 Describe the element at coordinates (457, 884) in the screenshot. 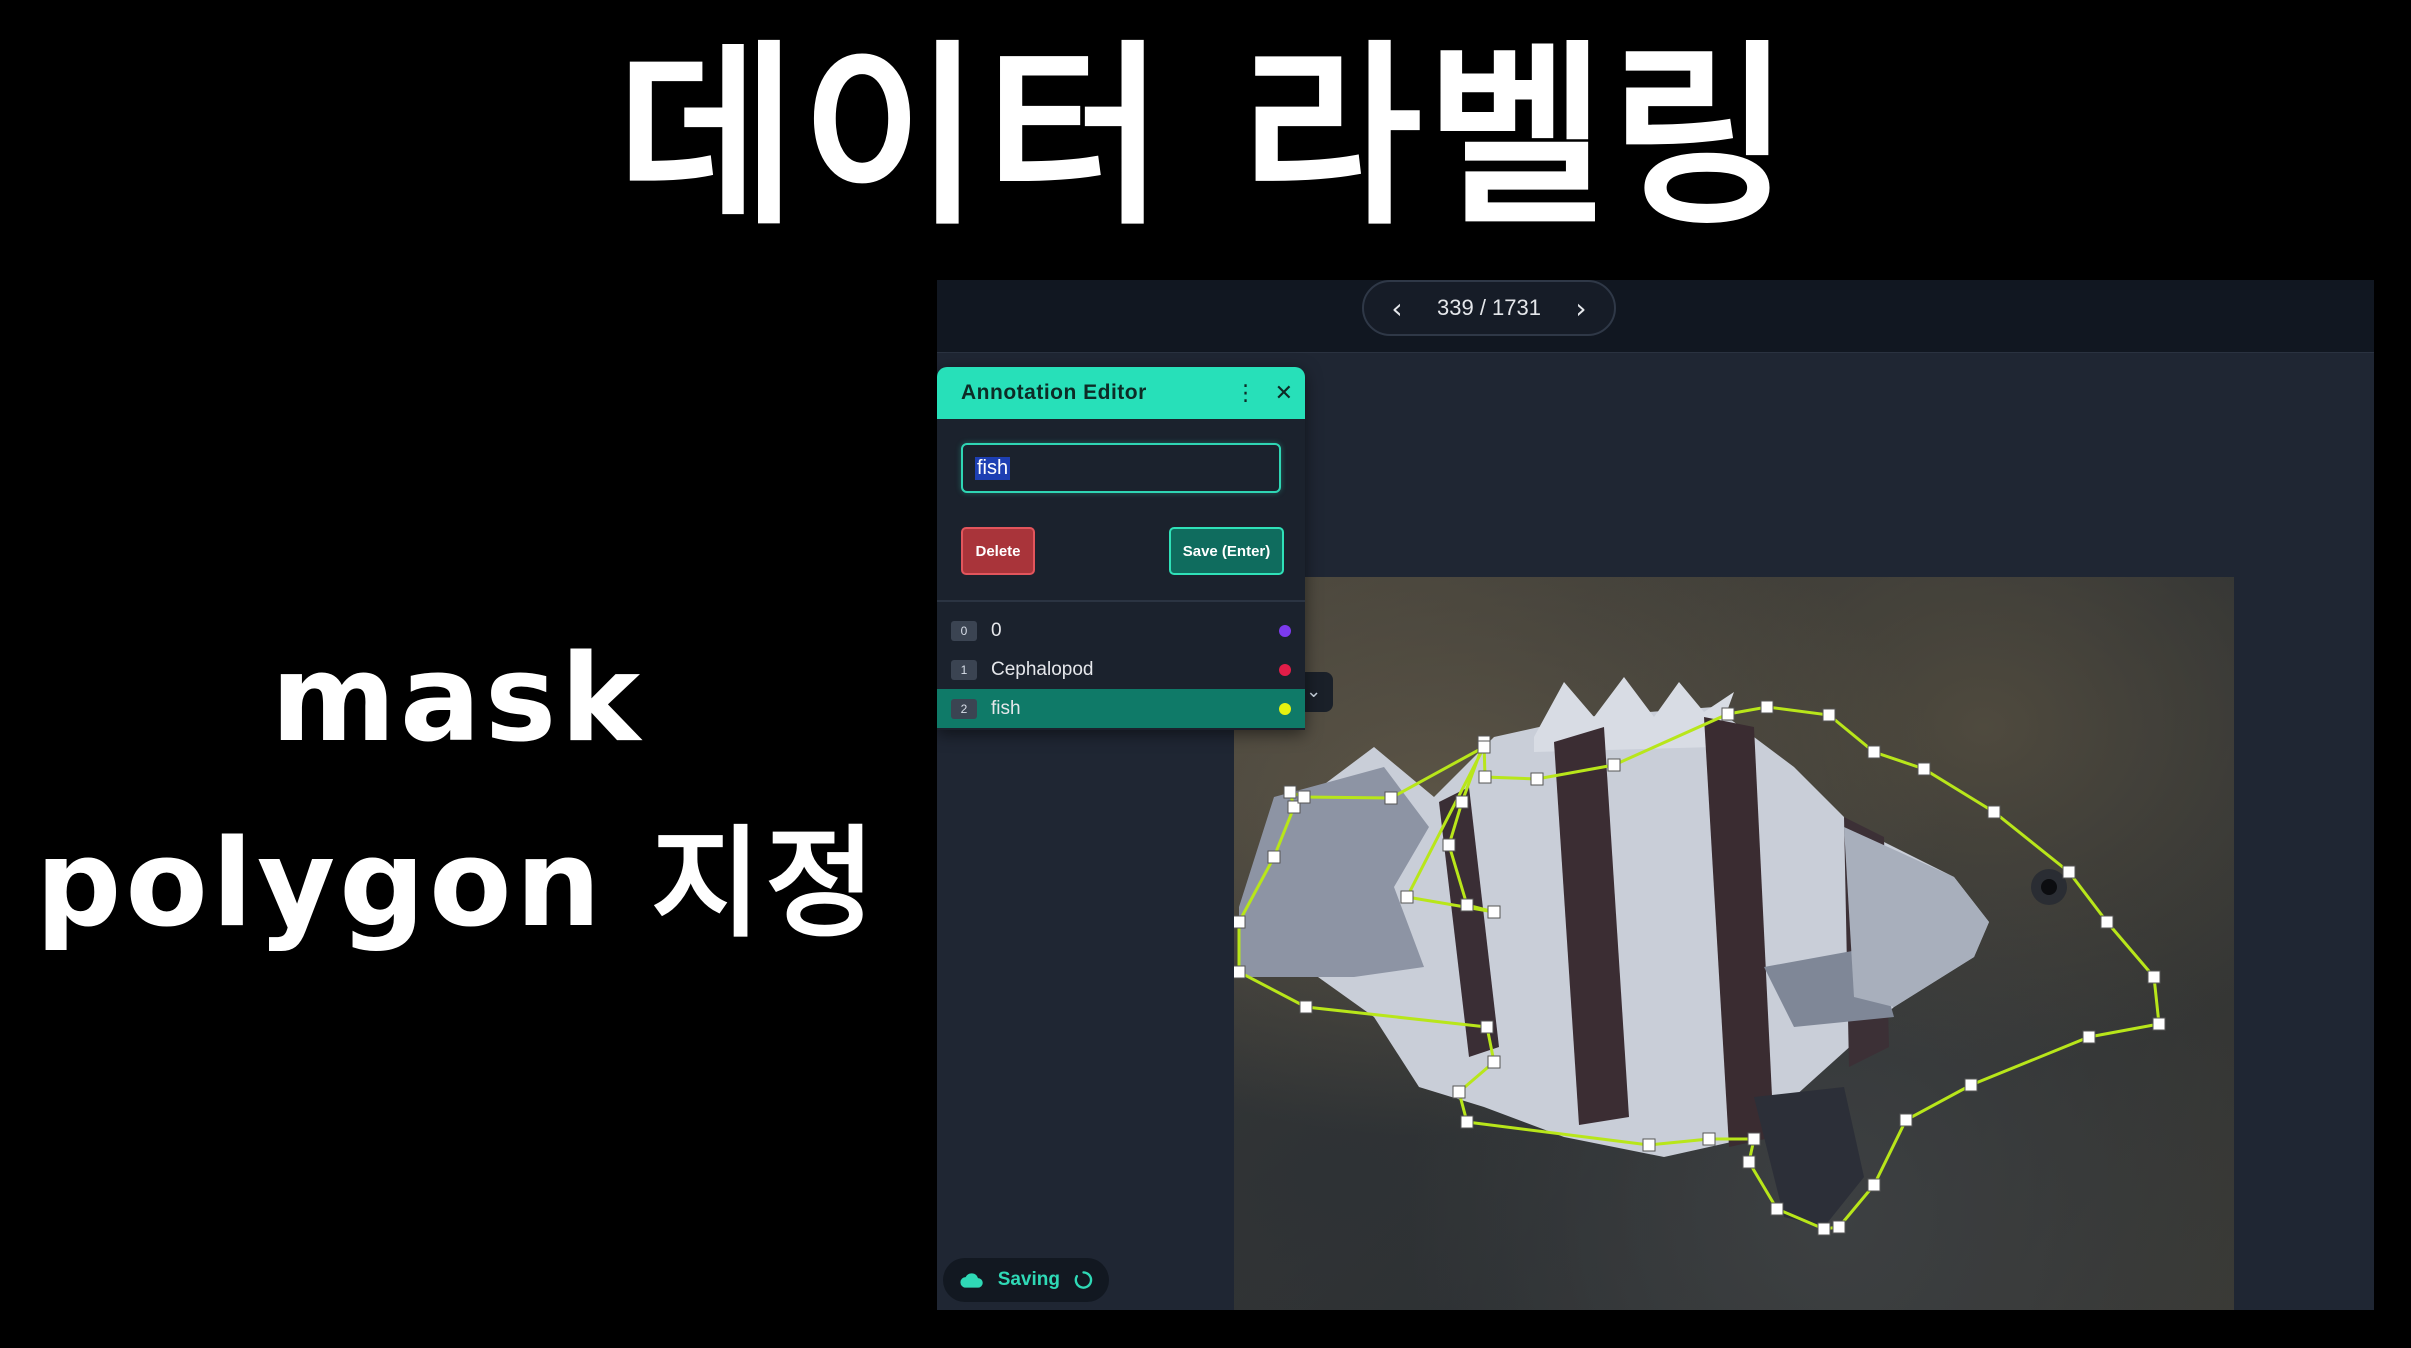

I see `caption-polygon: polygon 지정` at that location.